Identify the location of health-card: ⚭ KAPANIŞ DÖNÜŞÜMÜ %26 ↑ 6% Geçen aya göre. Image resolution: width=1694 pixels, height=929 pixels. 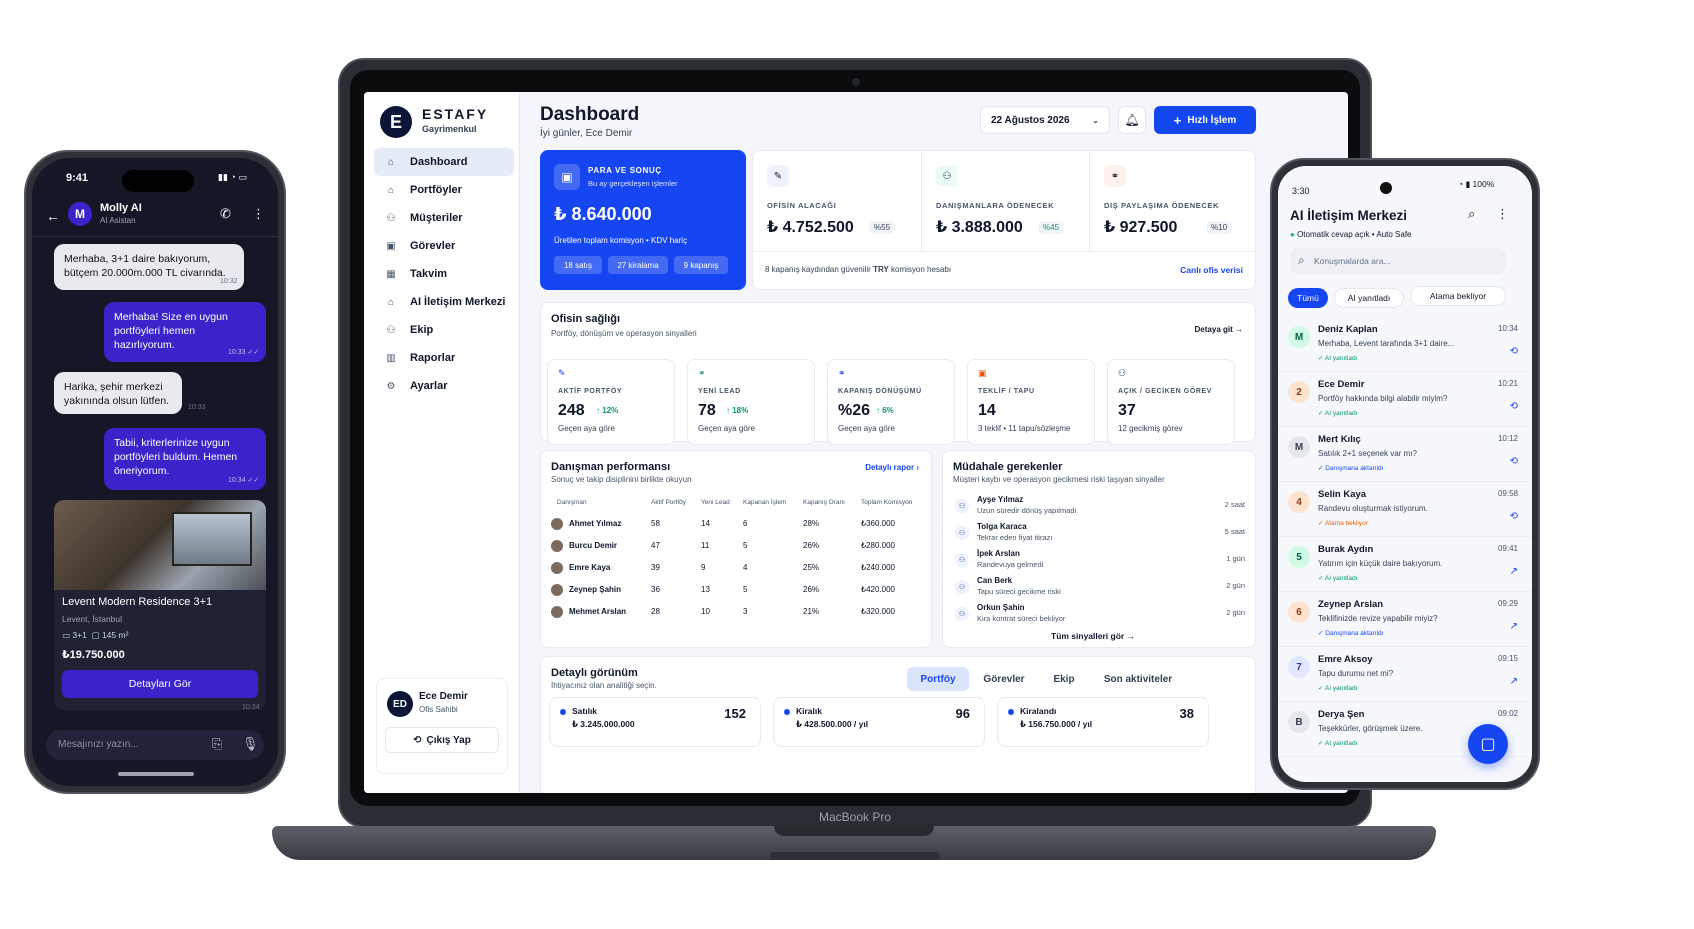
(891, 402).